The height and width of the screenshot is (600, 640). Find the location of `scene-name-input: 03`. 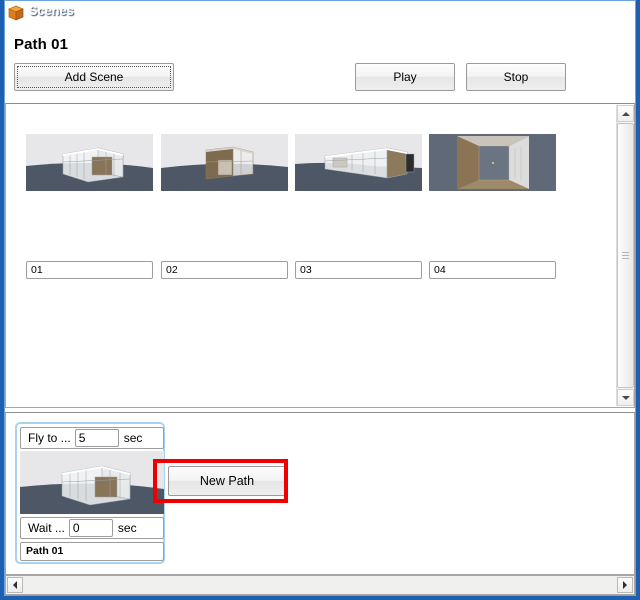

scene-name-input: 03 is located at coordinates (358, 270).